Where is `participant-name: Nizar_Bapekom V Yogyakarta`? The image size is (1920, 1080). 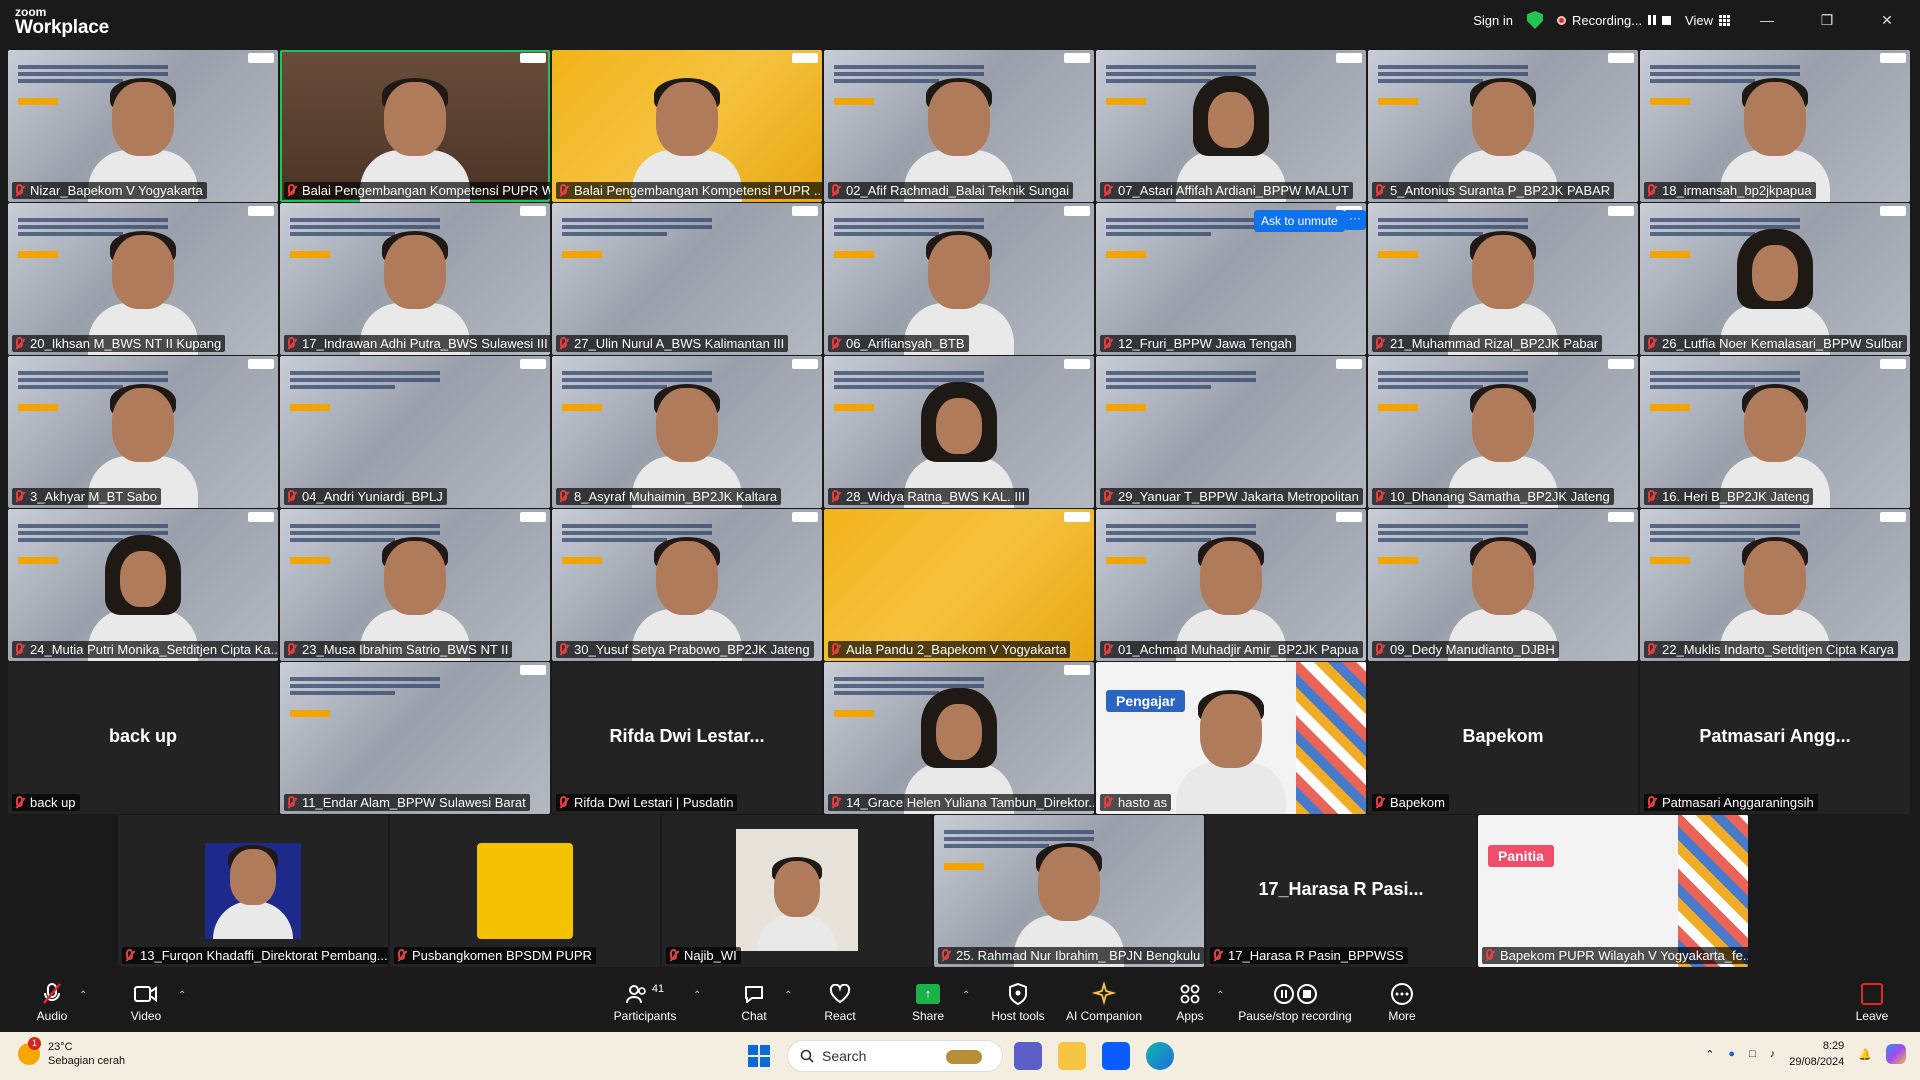 participant-name: Nizar_Bapekom V Yogyakarta is located at coordinates (116, 190).